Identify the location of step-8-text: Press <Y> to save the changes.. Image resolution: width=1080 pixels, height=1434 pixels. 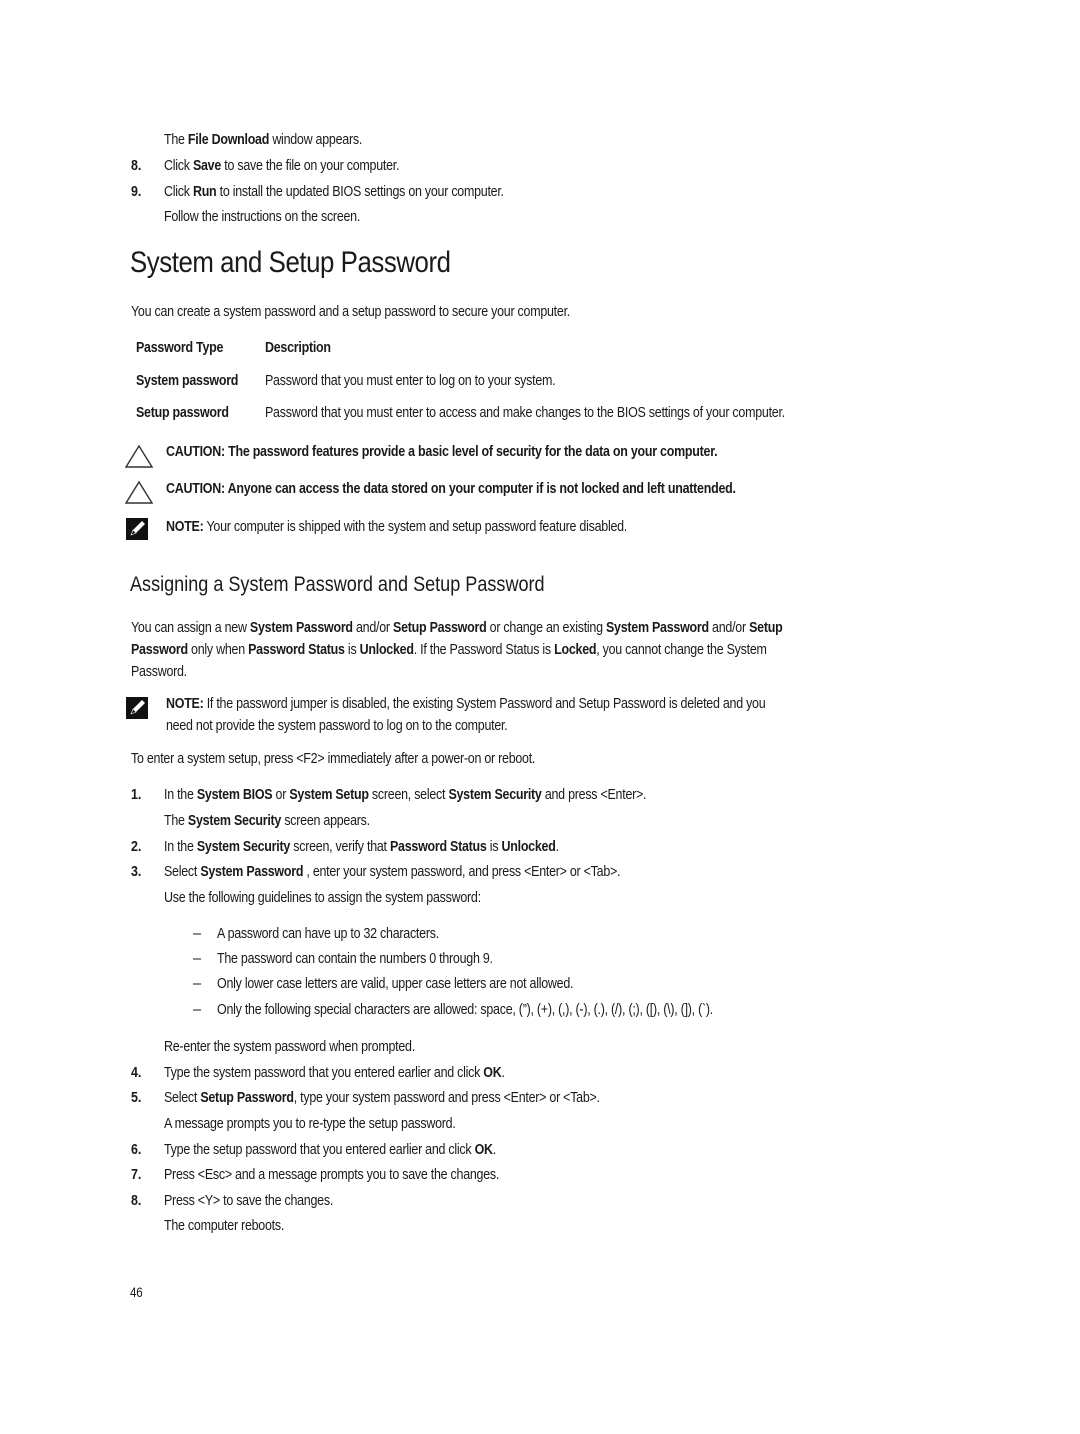
(249, 1201).